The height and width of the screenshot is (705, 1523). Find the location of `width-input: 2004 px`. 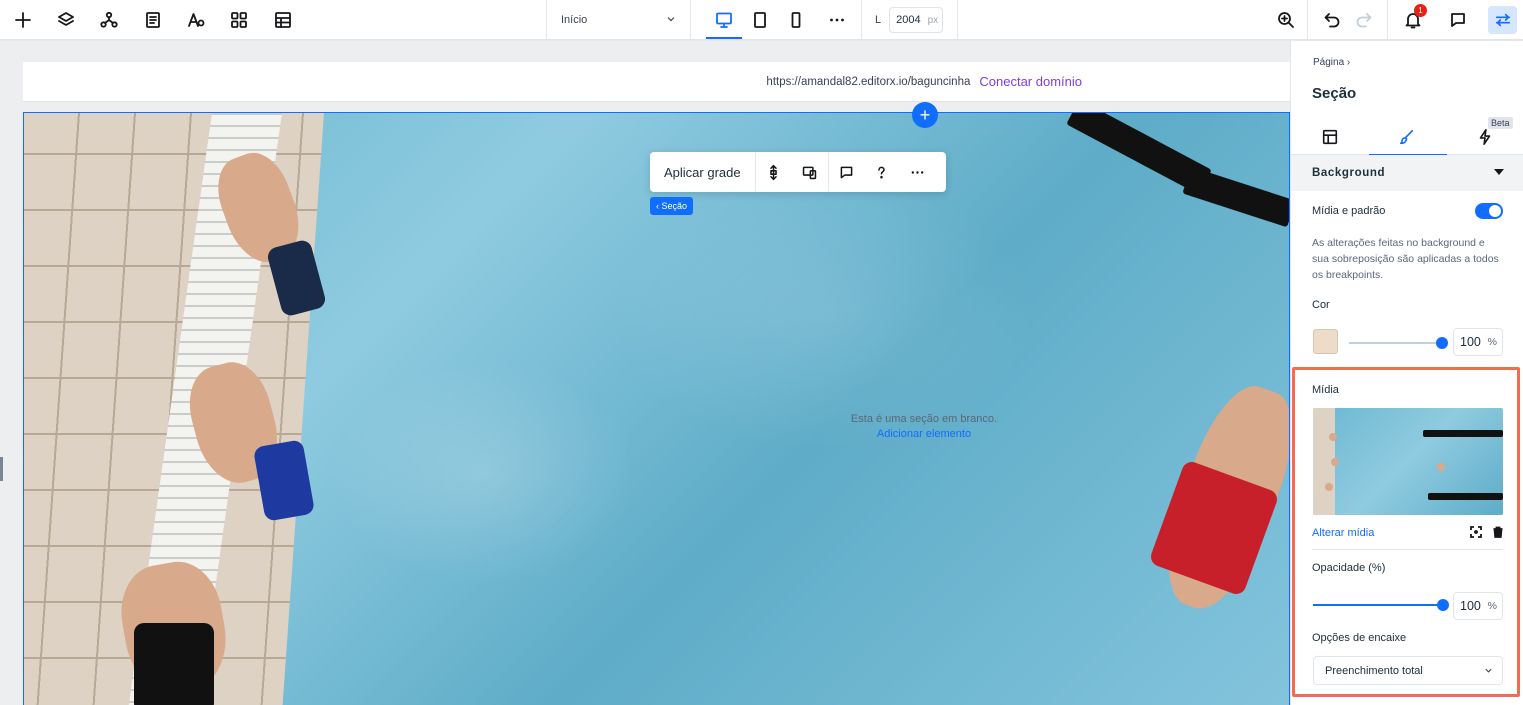

width-input: 2004 px is located at coordinates (916, 20).